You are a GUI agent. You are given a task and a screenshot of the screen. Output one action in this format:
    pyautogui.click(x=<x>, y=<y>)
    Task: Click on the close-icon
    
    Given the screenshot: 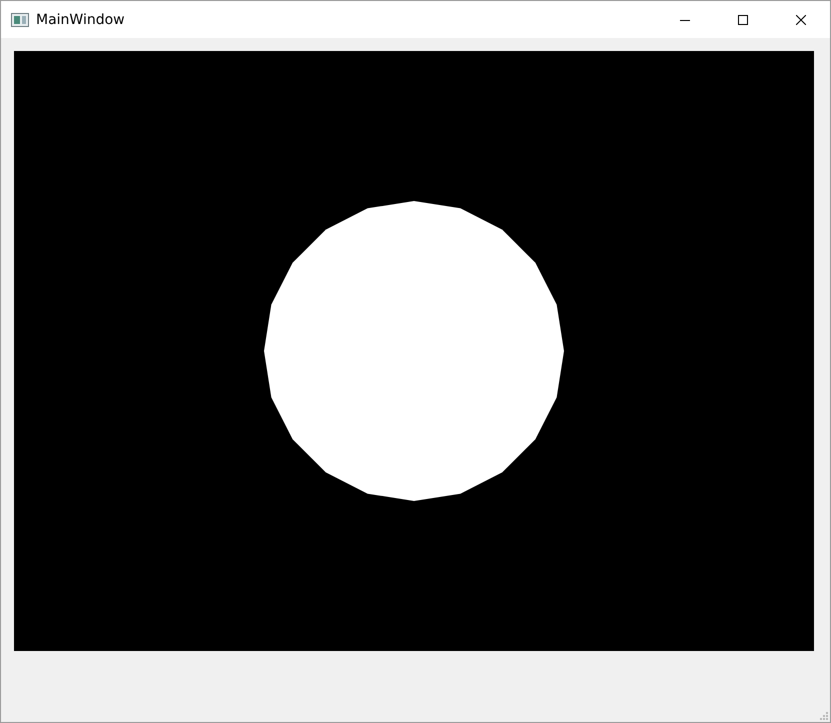 What is the action you would take?
    pyautogui.click(x=801, y=19)
    